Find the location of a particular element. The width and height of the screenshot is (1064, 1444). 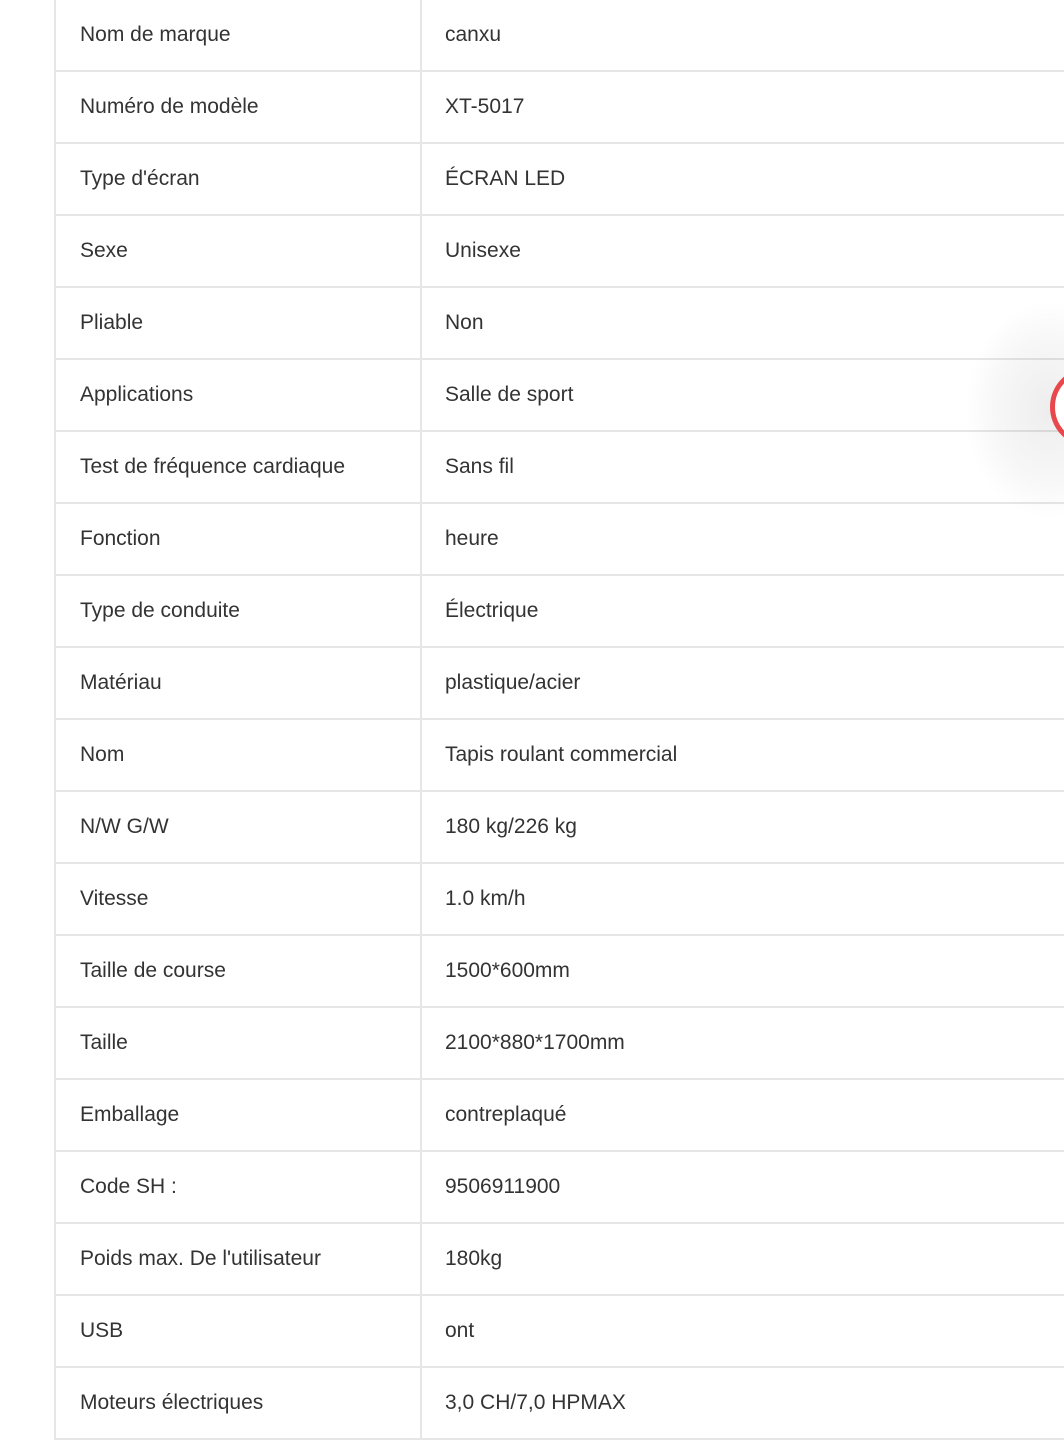

spec-value: Sans fil is located at coordinates (742, 467).